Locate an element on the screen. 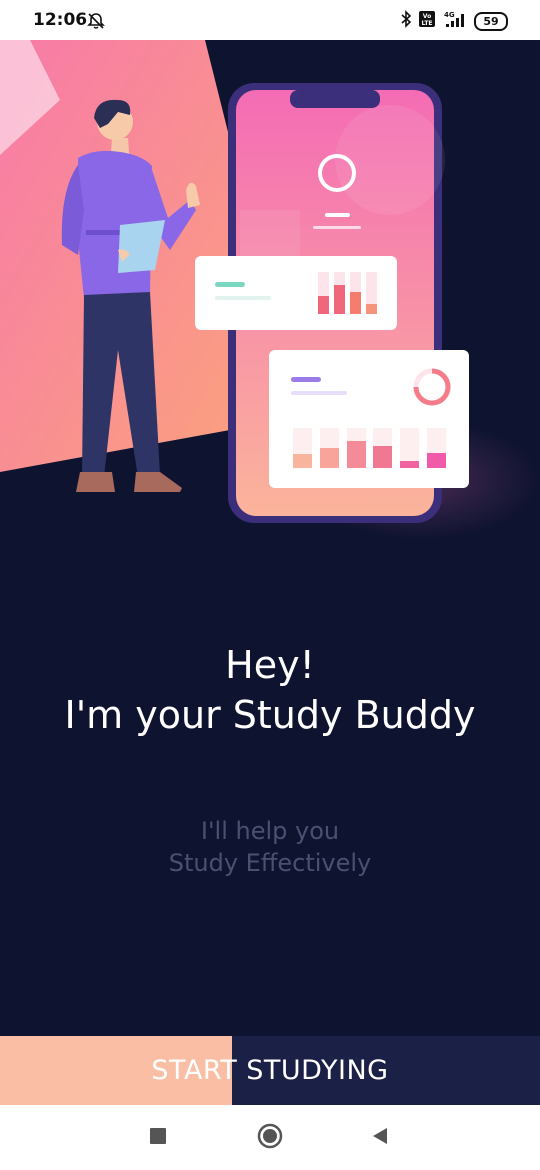 This screenshot has width=540, height=1170. triangle-back-icon is located at coordinates (380, 1138).